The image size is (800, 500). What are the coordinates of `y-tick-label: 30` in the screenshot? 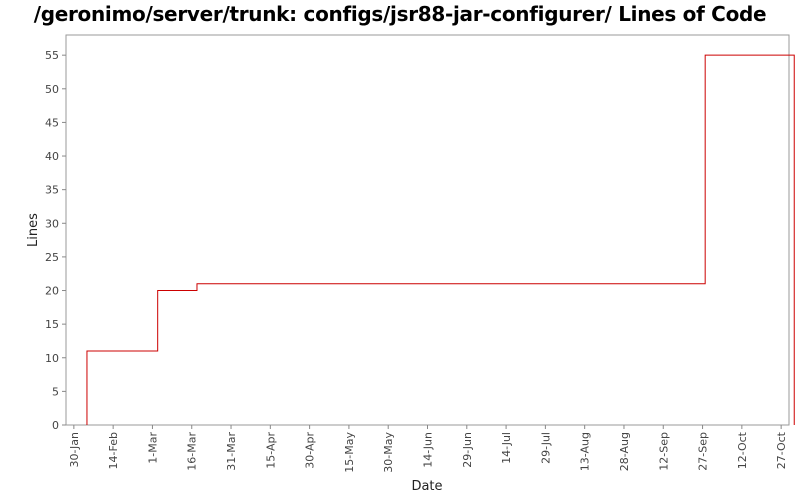 It's located at (52, 223).